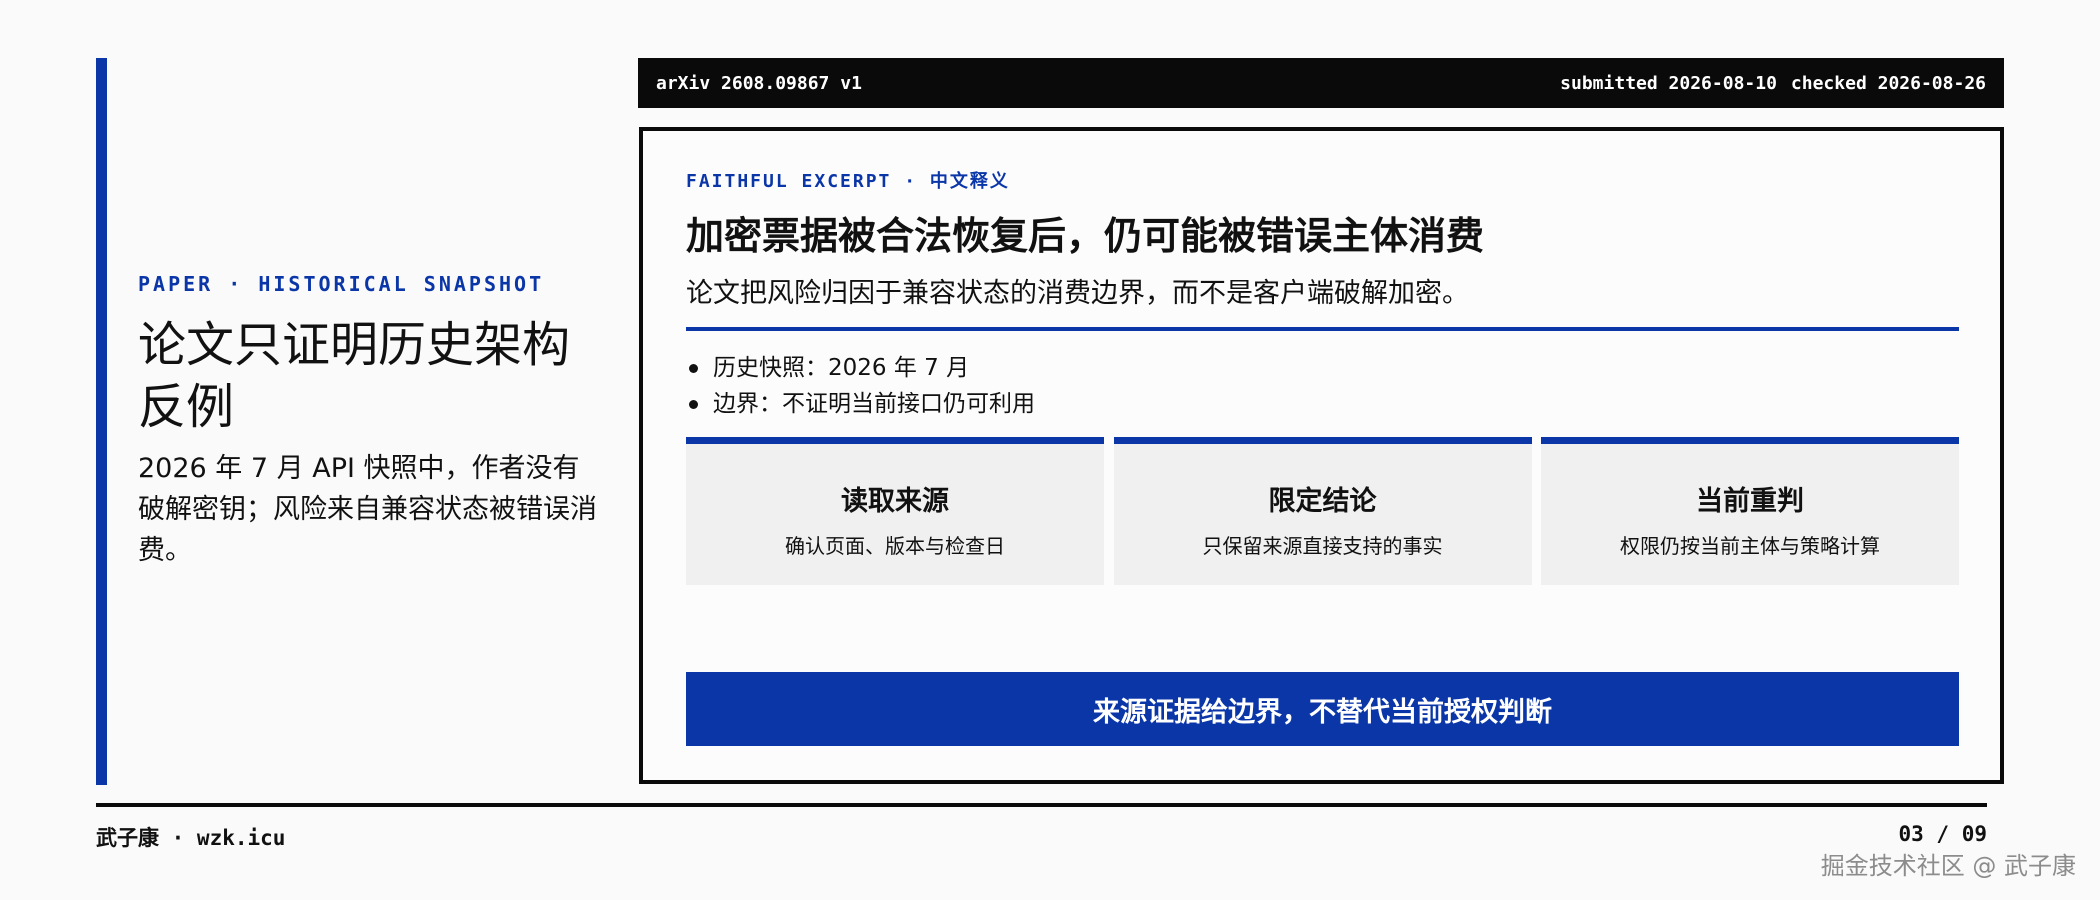  Describe the element at coordinates (191, 838) in the screenshot. I see `author-credit: 武子康 · wzk.icu` at that location.